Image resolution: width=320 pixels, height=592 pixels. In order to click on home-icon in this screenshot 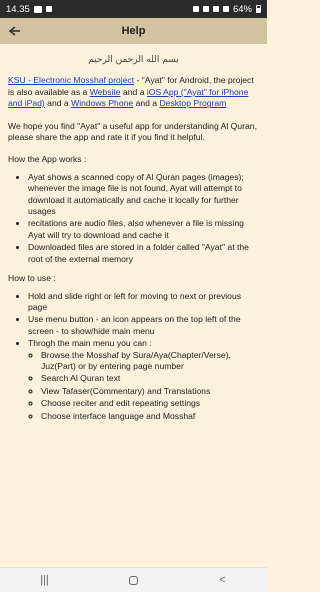, I will do `click(133, 580)`.